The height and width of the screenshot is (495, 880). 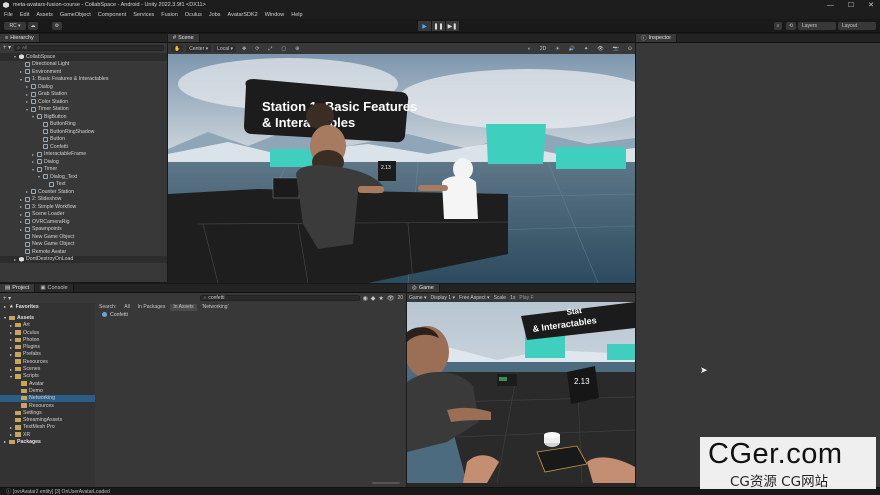 What do you see at coordinates (586, 48) in the screenshot?
I see `effects-icon: ✦` at bounding box center [586, 48].